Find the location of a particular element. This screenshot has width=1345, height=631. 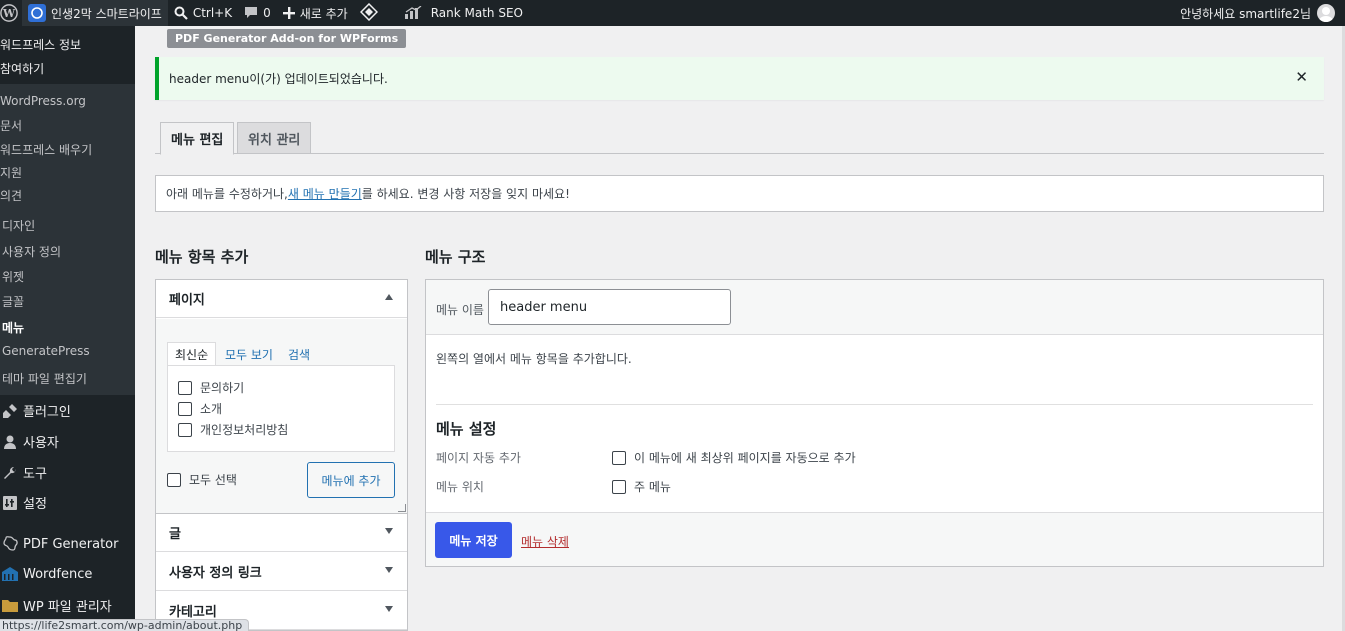

my-account-button: 안녕하세요 smartlife2님 is located at coordinates (1259, 13).